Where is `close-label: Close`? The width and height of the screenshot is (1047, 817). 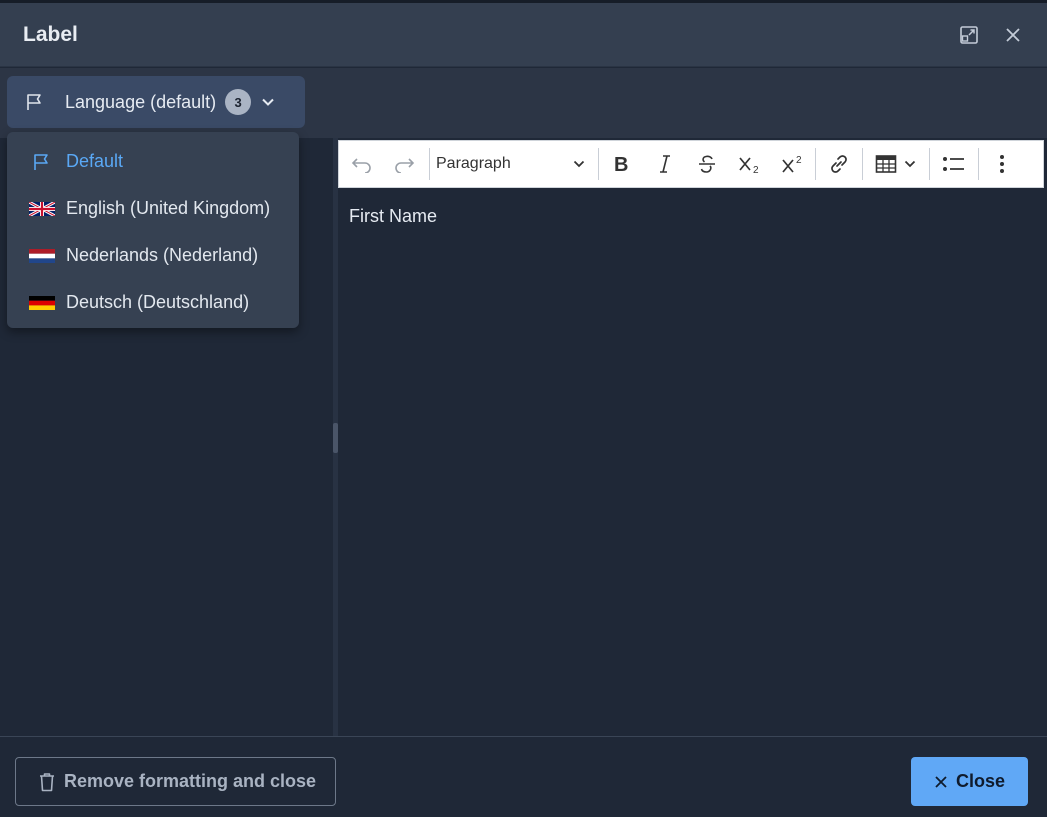
close-label: Close is located at coordinates (980, 781).